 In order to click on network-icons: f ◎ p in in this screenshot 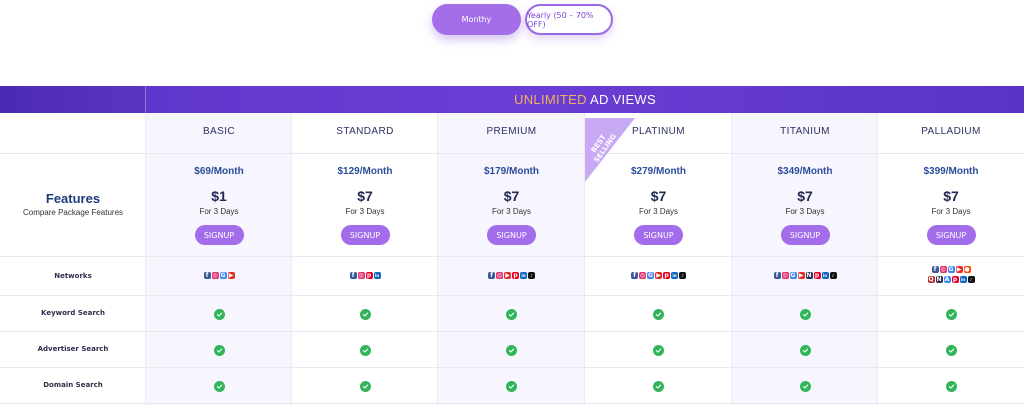, I will do `click(365, 275)`.